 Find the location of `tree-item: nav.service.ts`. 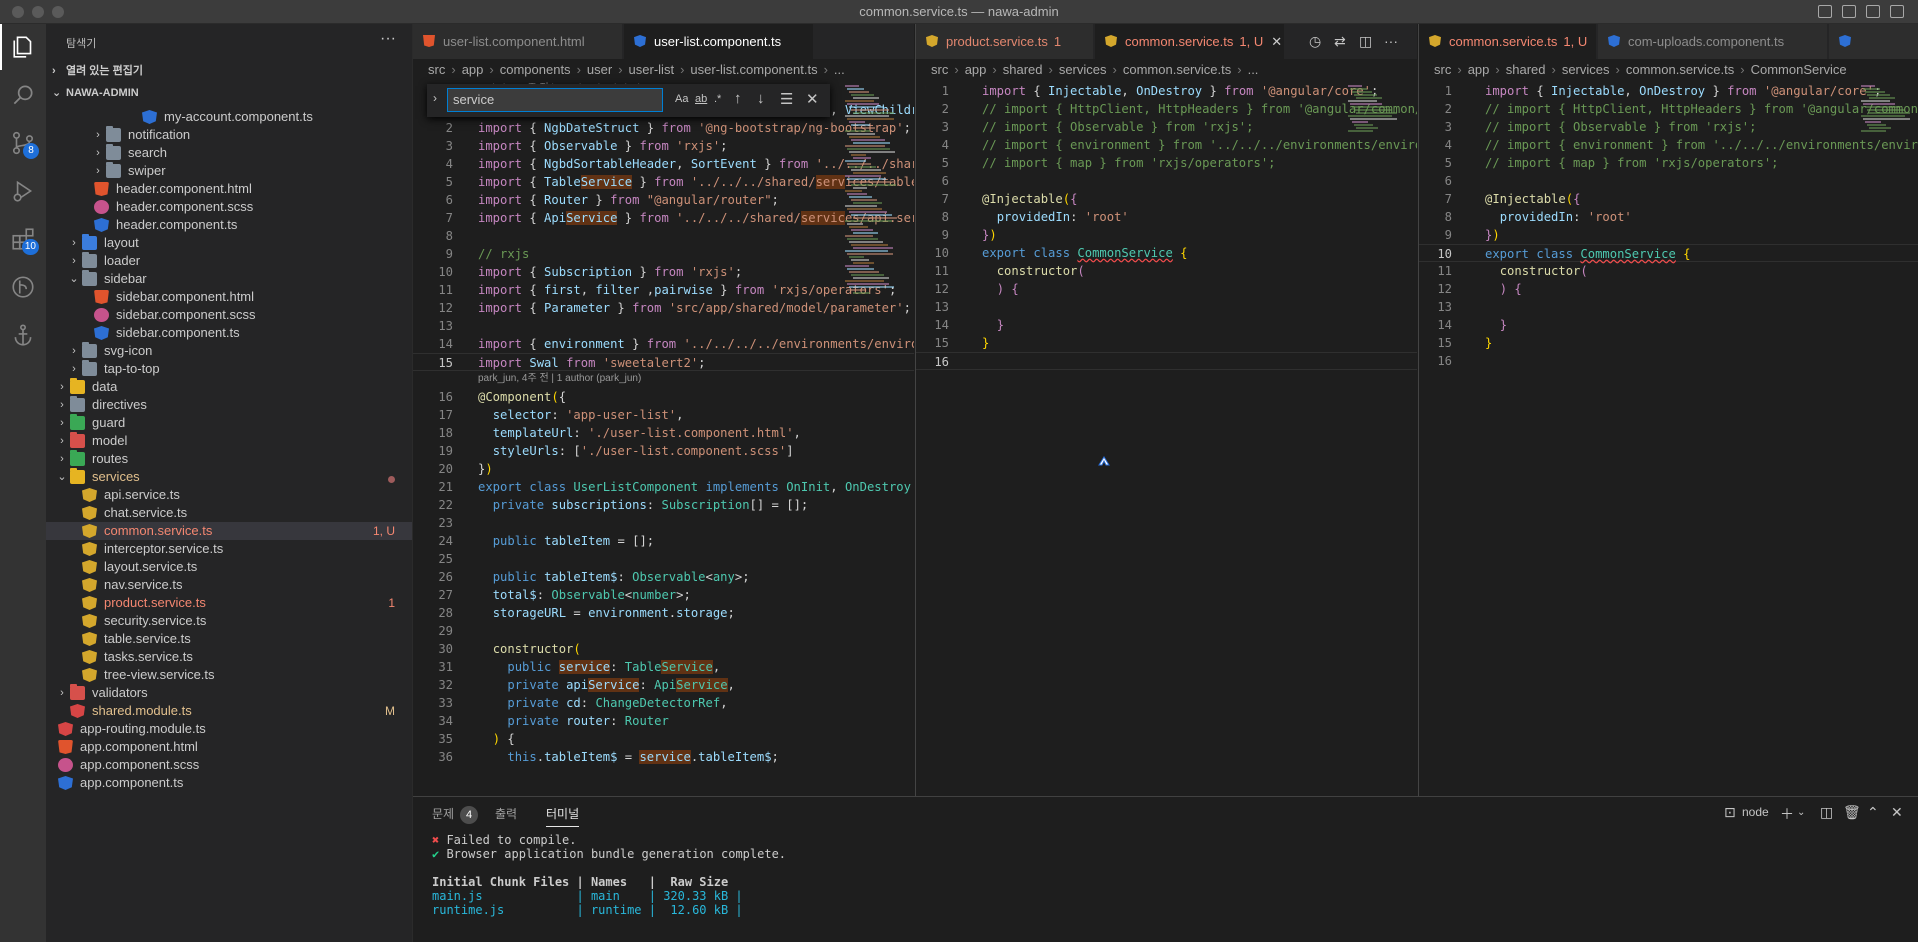

tree-item: nav.service.ts is located at coordinates (229, 585).